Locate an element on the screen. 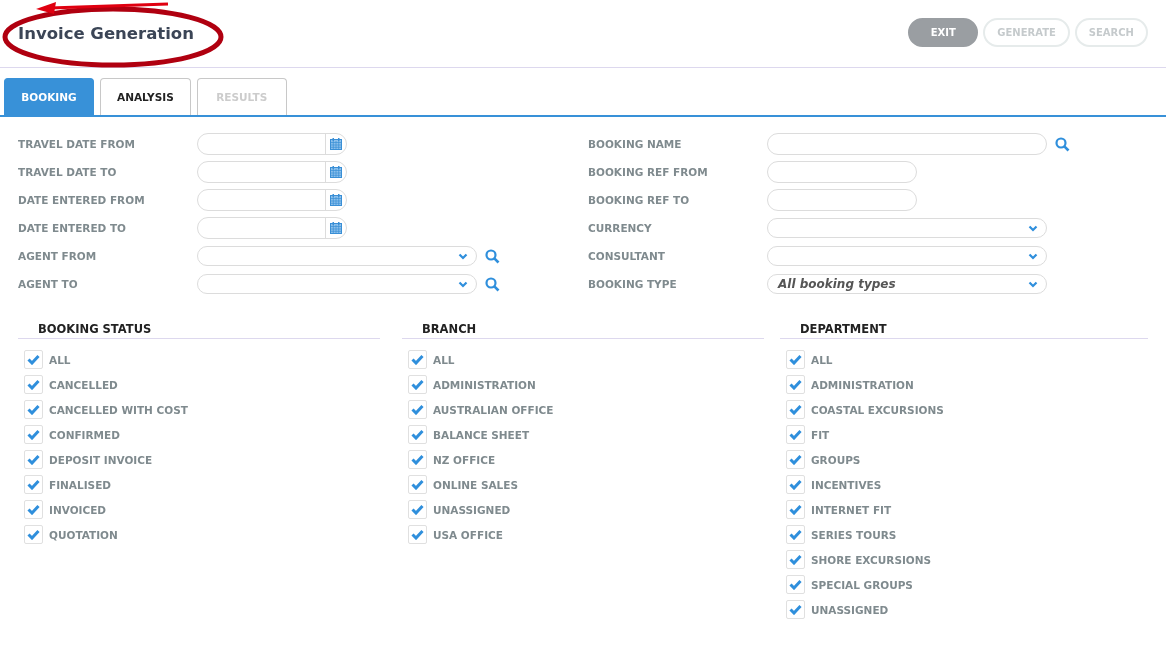 This screenshot has width=1166, height=670. field-label: TRAVEL DATE TO is located at coordinates (68, 172).